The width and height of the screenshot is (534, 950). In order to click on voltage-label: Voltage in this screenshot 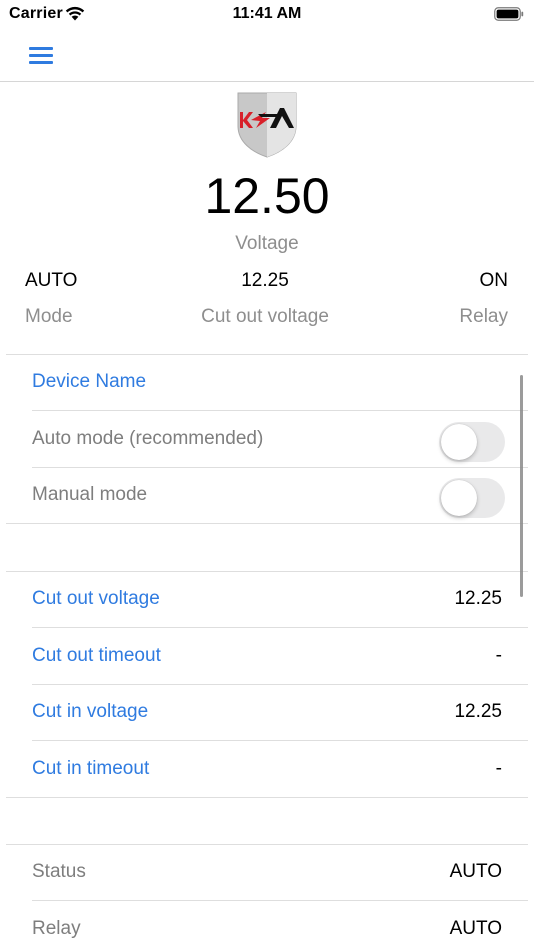, I will do `click(267, 243)`.